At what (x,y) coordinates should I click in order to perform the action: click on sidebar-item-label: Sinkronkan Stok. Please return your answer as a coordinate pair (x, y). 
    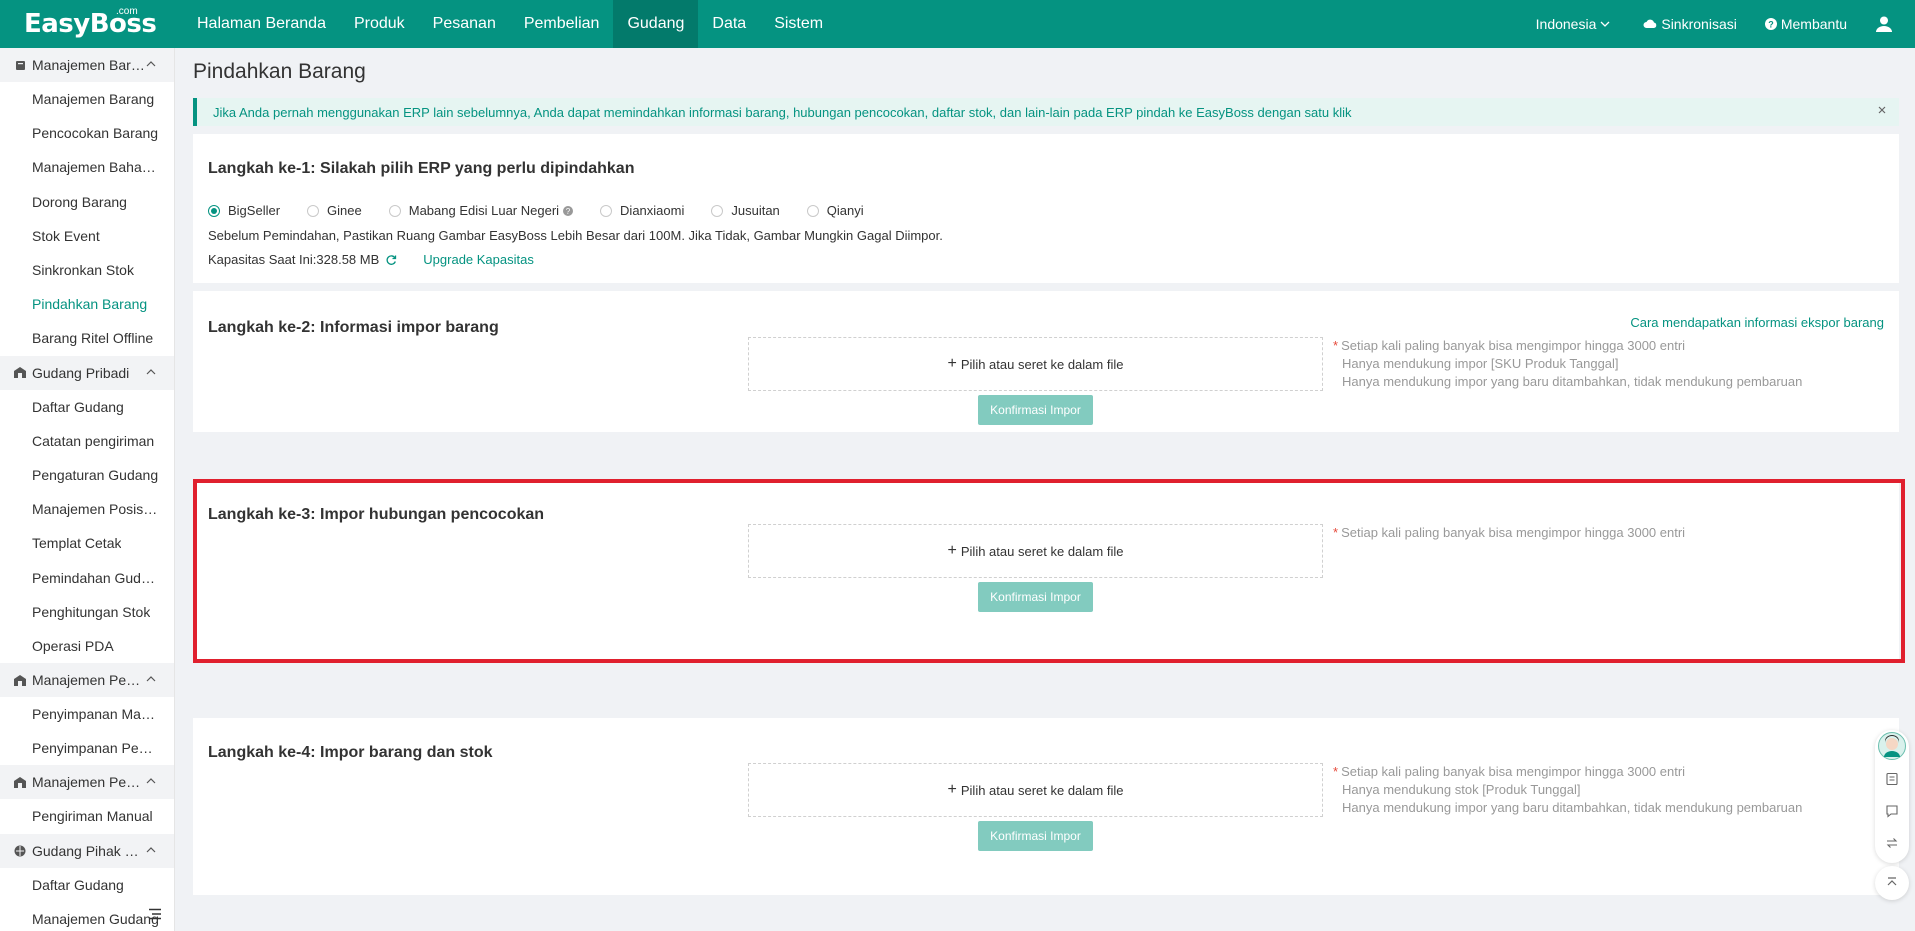
    Looking at the image, I should click on (83, 270).